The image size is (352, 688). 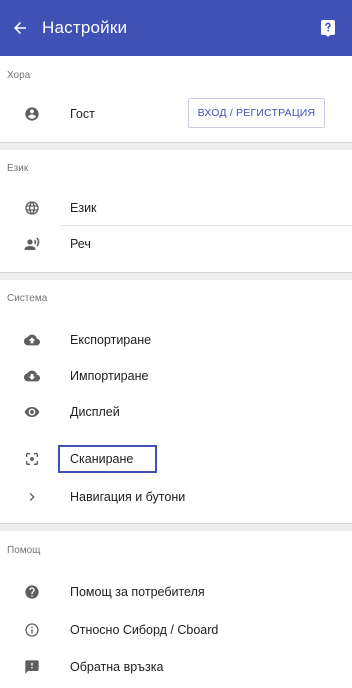 What do you see at coordinates (32, 412) in the screenshot?
I see `eye-icon` at bounding box center [32, 412].